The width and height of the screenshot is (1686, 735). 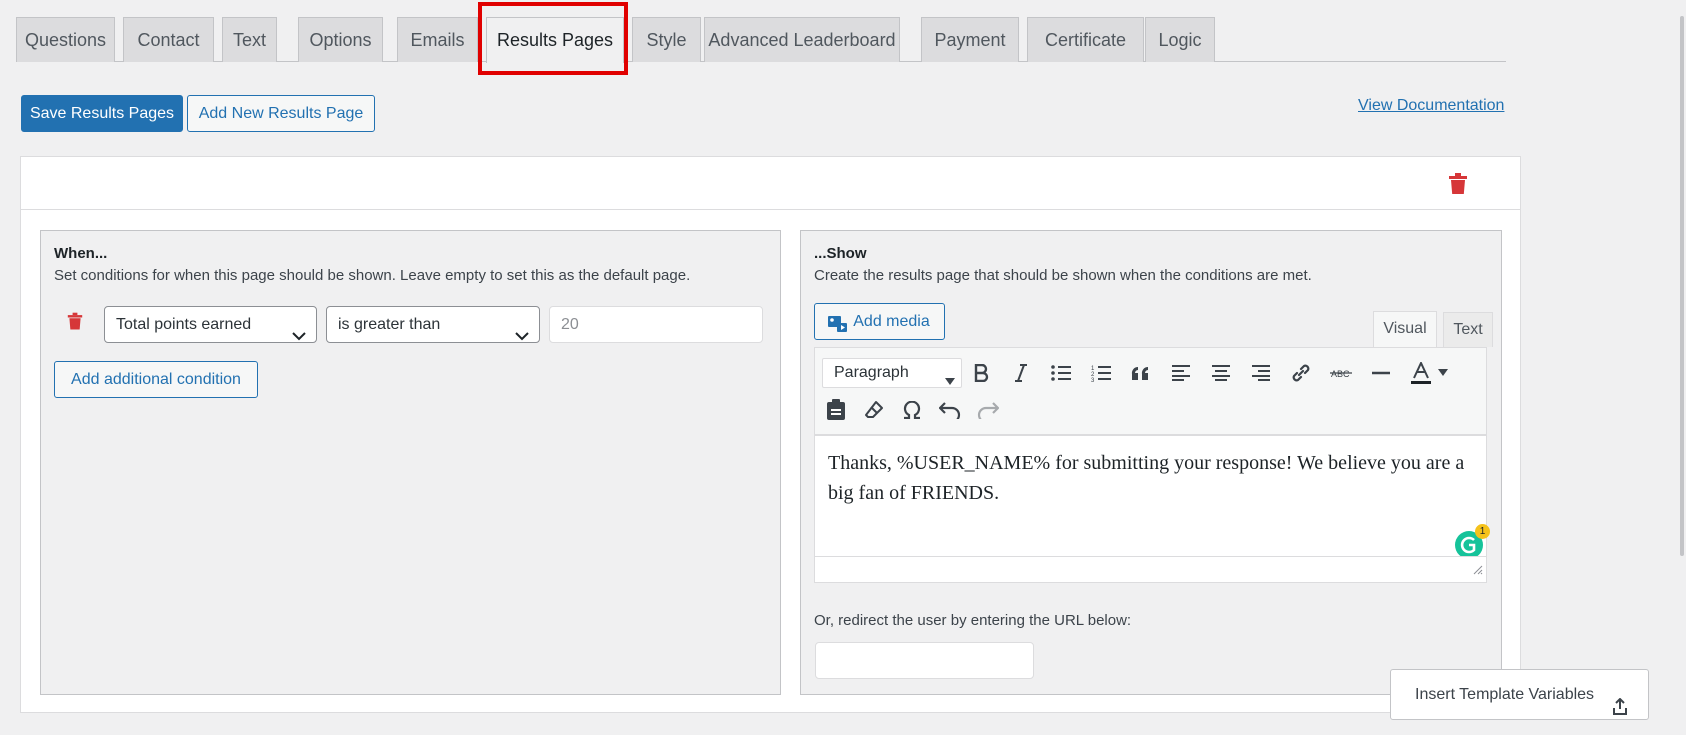 What do you see at coordinates (1061, 373) in the screenshot?
I see `bullet-list-icon` at bounding box center [1061, 373].